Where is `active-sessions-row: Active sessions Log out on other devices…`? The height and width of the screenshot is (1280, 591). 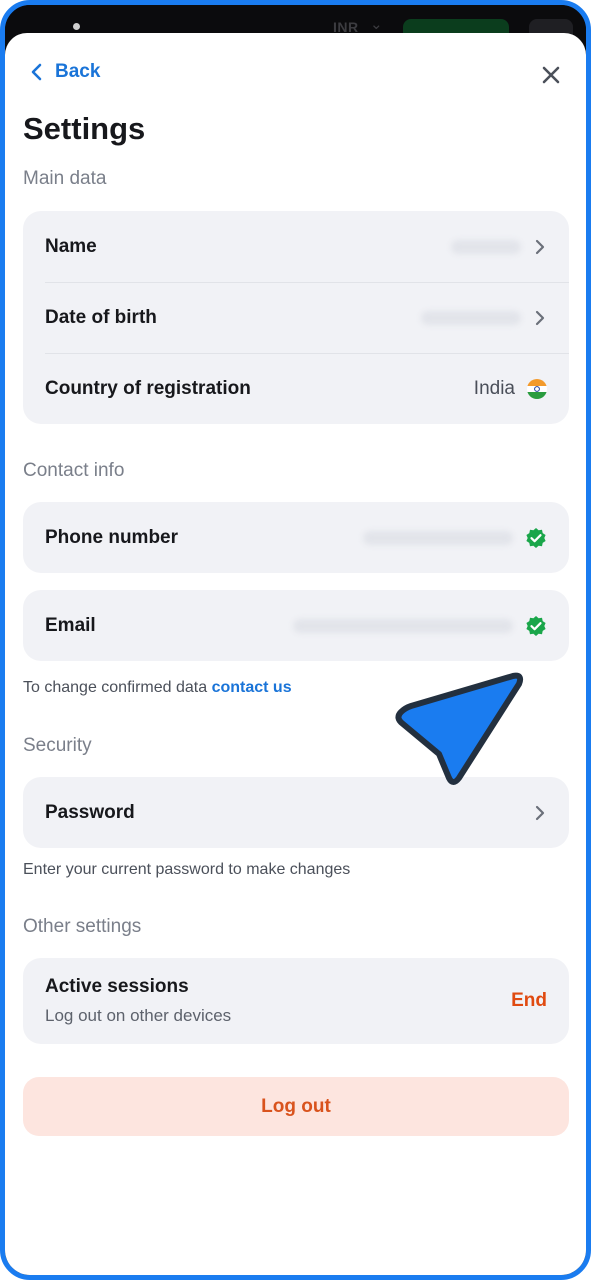 active-sessions-row: Active sessions Log out on other devices… is located at coordinates (296, 1001).